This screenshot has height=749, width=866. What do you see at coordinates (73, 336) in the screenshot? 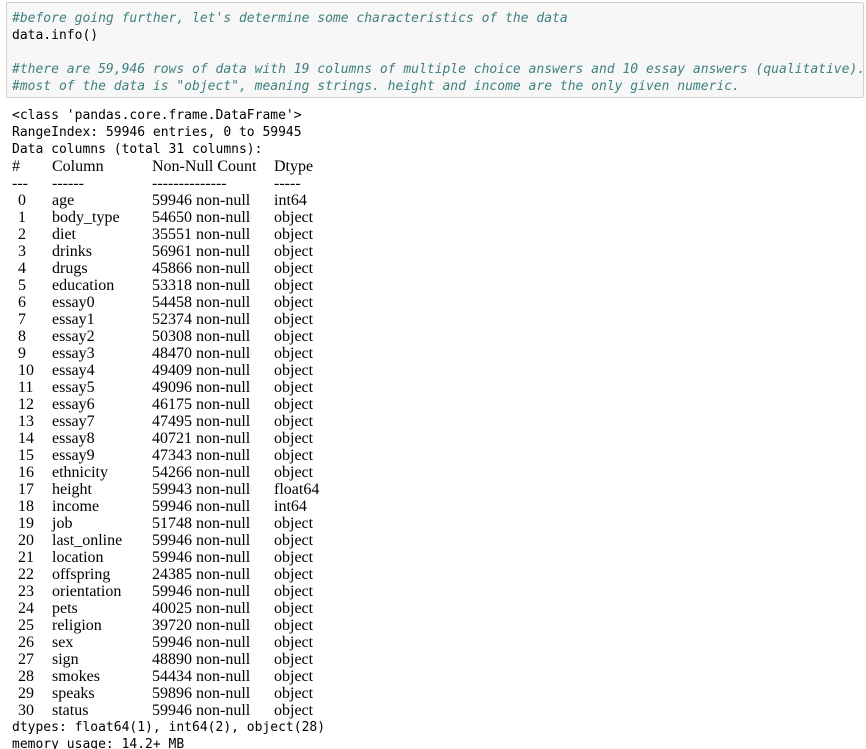
I see `row-column-name: essay2` at bounding box center [73, 336].